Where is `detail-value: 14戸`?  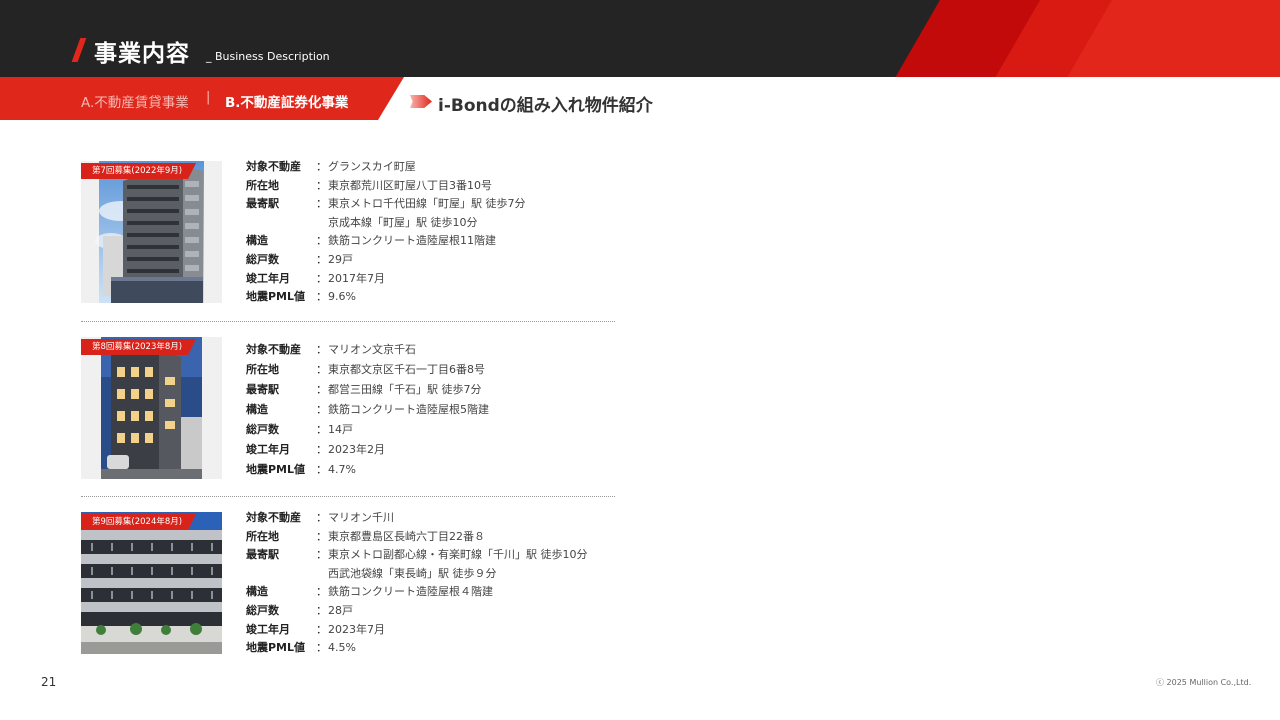
detail-value: 14戸 is located at coordinates (340, 429).